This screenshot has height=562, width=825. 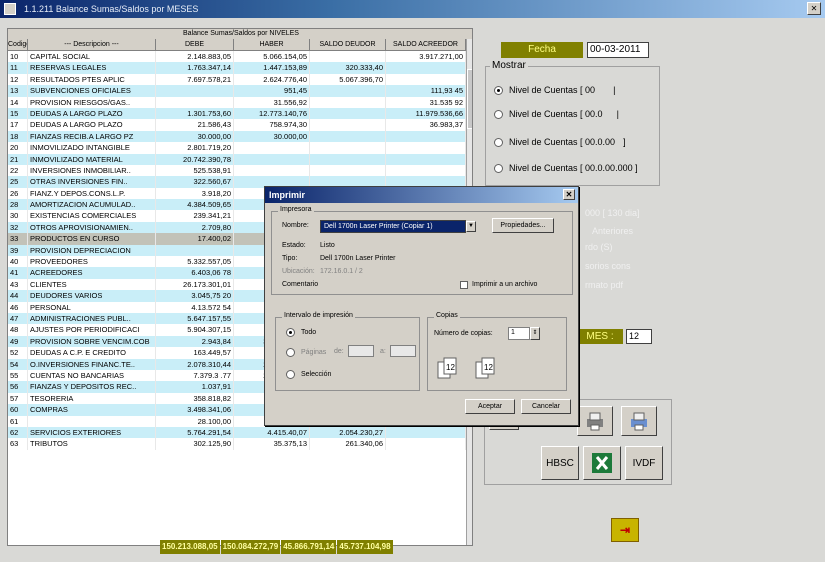 What do you see at coordinates (308, 374) in the screenshot?
I see `range-selection-radio: Selección` at bounding box center [308, 374].